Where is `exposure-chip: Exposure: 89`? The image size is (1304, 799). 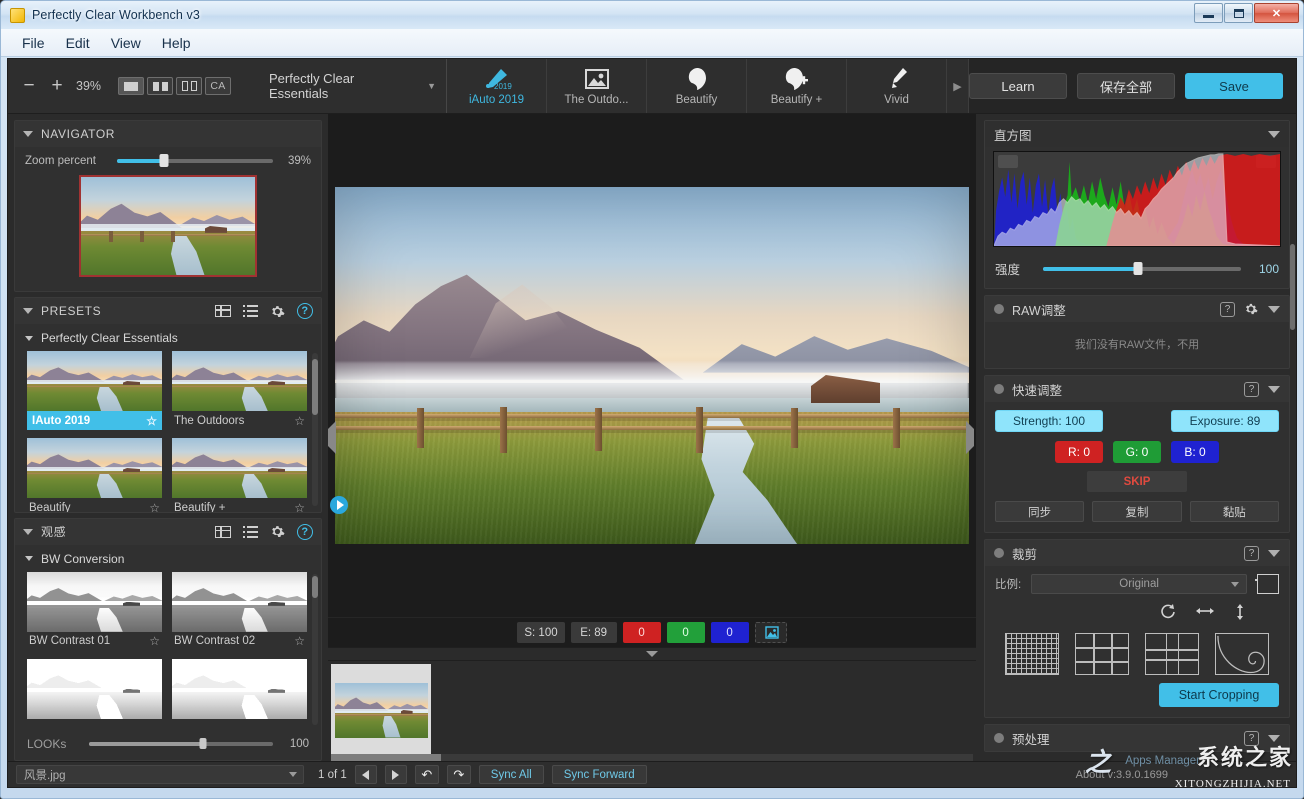 exposure-chip: Exposure: 89 is located at coordinates (1225, 421).